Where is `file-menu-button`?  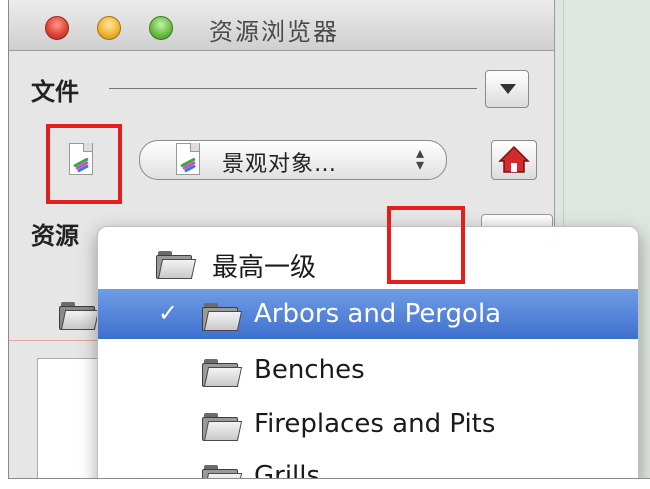
file-menu-button is located at coordinates (507, 89).